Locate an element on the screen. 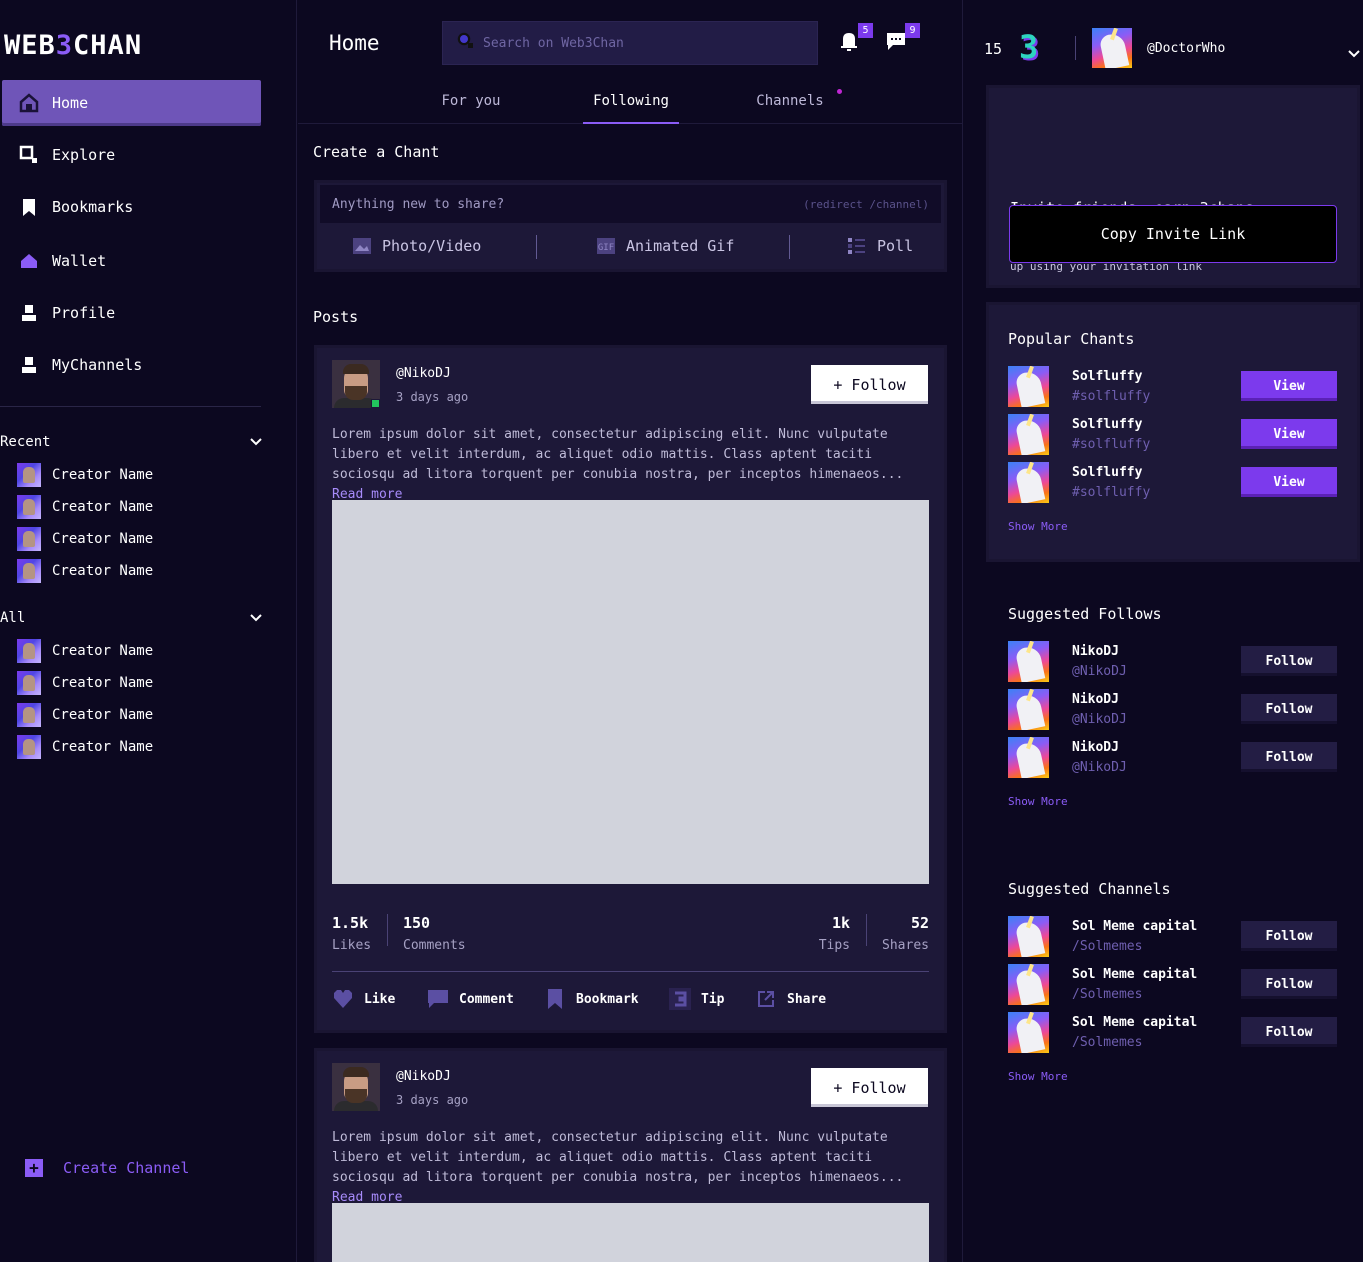  tab-for-you-label: For you is located at coordinates (471, 101).